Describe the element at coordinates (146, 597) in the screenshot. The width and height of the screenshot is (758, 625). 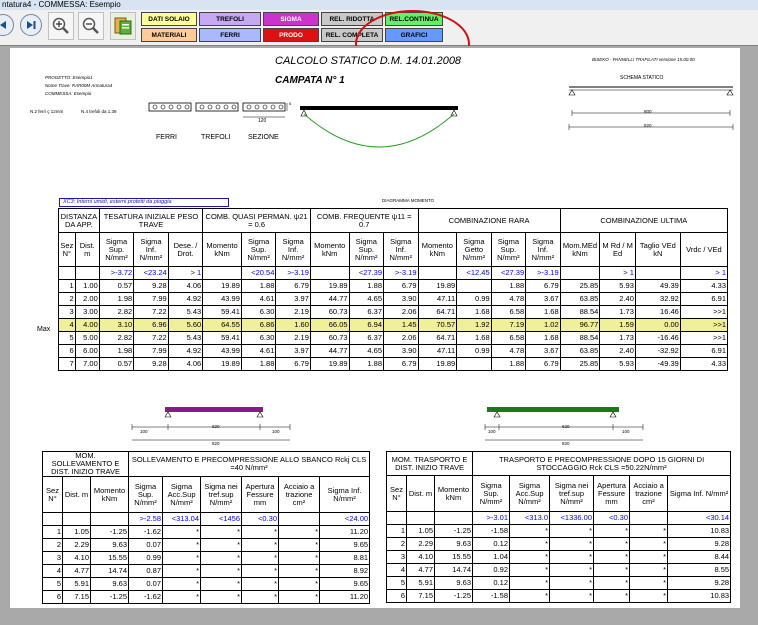
I see `lift-cell: -1.62` at that location.